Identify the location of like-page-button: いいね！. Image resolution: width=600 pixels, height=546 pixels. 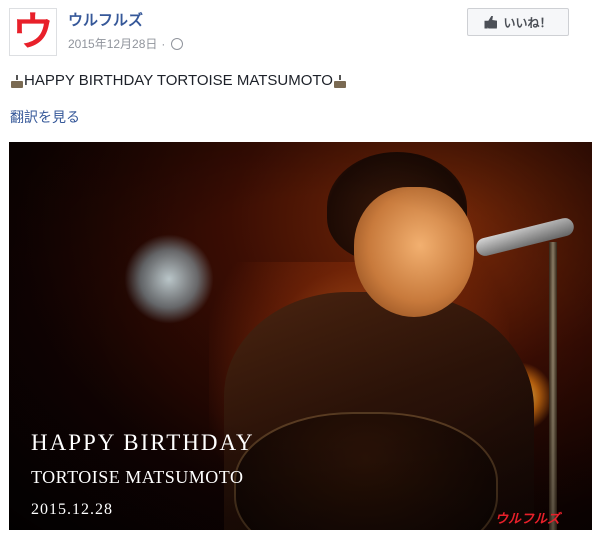
(518, 22).